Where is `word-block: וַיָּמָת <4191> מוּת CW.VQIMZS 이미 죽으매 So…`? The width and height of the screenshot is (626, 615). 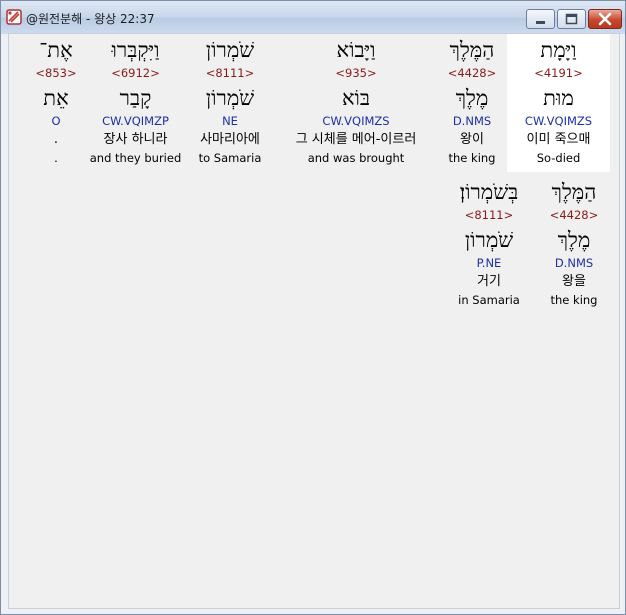 word-block: וַיָּמָת <4191> מוּת CW.VQIMZS 이미 죽으매 So… is located at coordinates (558, 103).